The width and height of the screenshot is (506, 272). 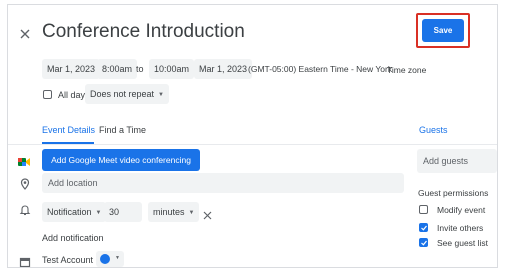 What do you see at coordinates (423, 227) in the screenshot?
I see `invite-others-checkbox` at bounding box center [423, 227].